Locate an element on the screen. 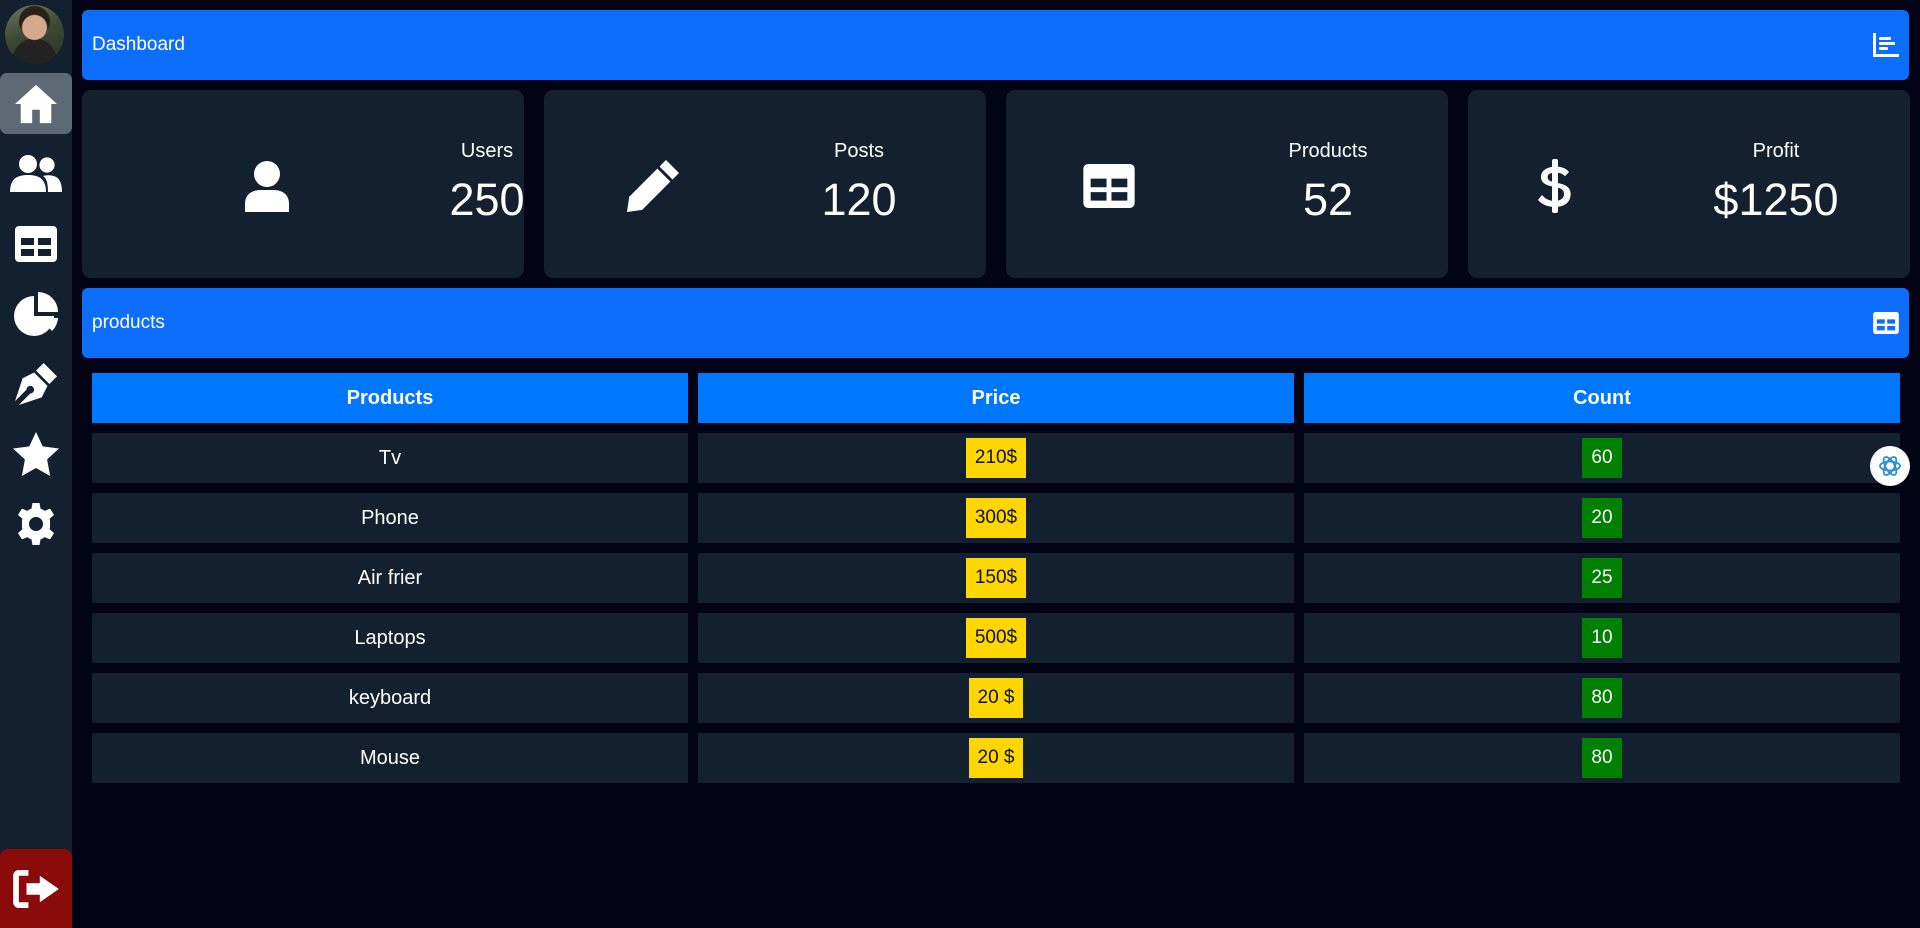 The image size is (1920, 928). product-name-cell: keyboard is located at coordinates (390, 698).